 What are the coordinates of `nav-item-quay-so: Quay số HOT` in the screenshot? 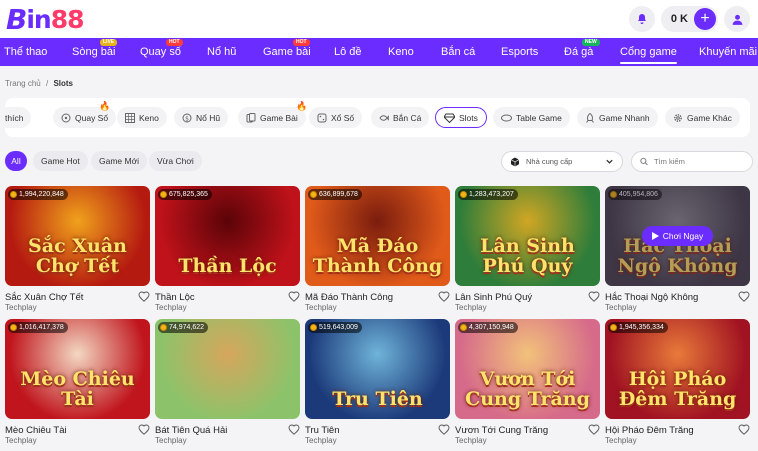 It's located at (161, 52).